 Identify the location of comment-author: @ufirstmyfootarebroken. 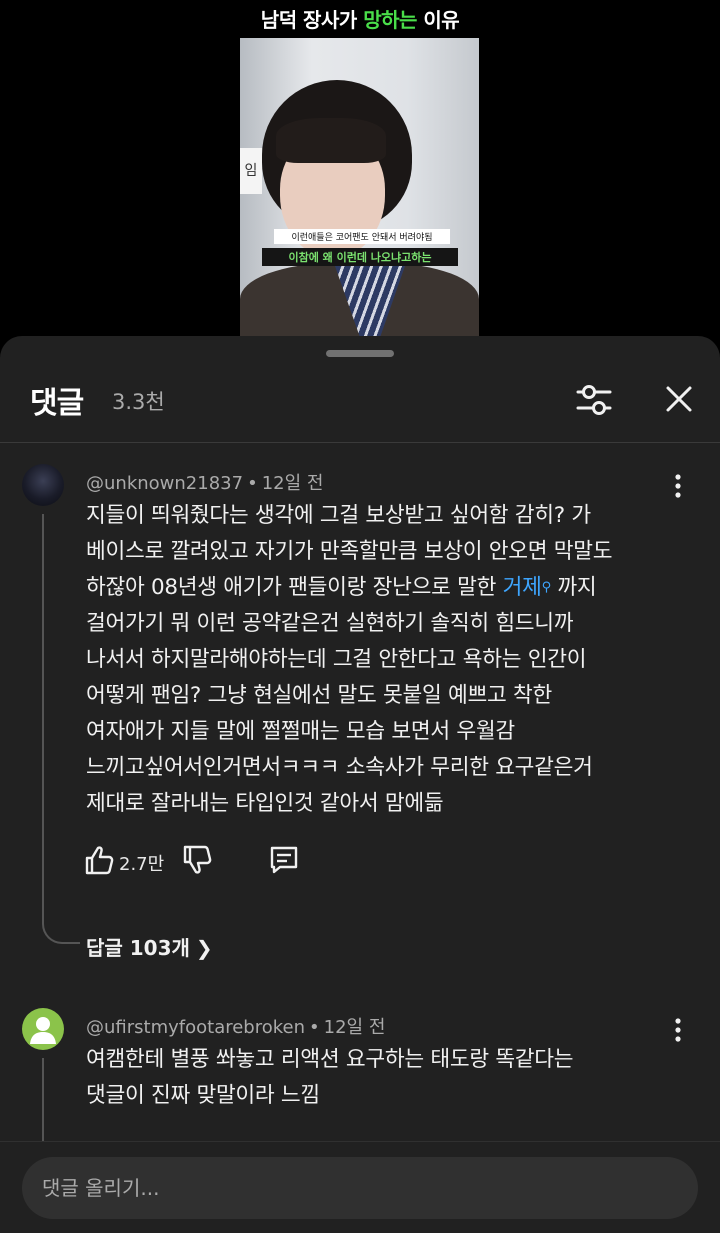
(195, 1027).